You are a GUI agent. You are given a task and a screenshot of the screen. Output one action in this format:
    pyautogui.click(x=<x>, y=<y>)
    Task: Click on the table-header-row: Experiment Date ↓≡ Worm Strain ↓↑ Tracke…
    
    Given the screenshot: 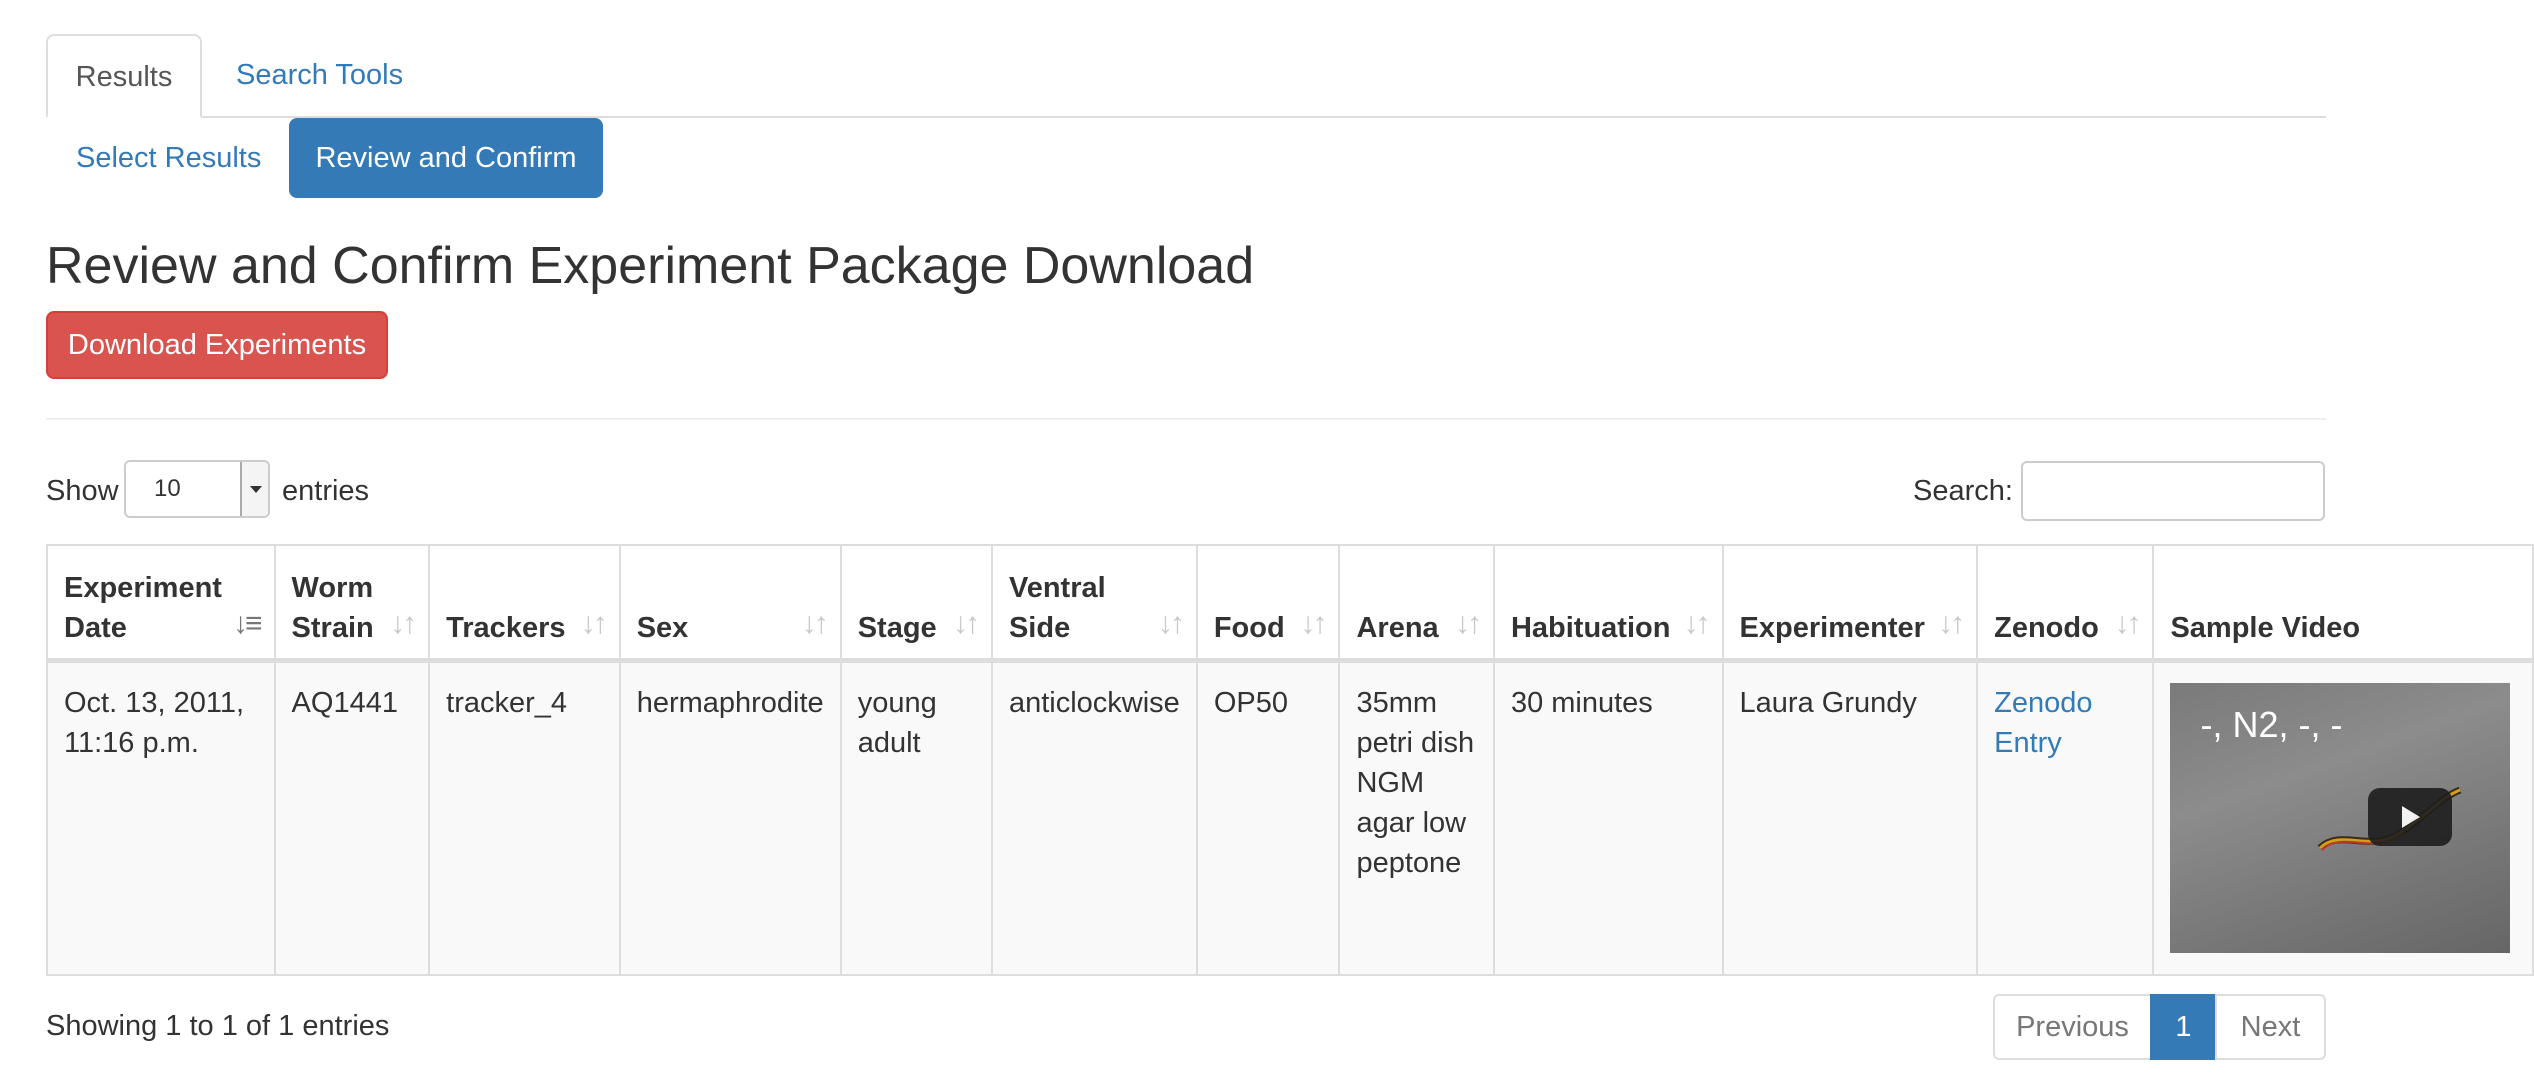 What is the action you would take?
    pyautogui.click(x=1290, y=603)
    